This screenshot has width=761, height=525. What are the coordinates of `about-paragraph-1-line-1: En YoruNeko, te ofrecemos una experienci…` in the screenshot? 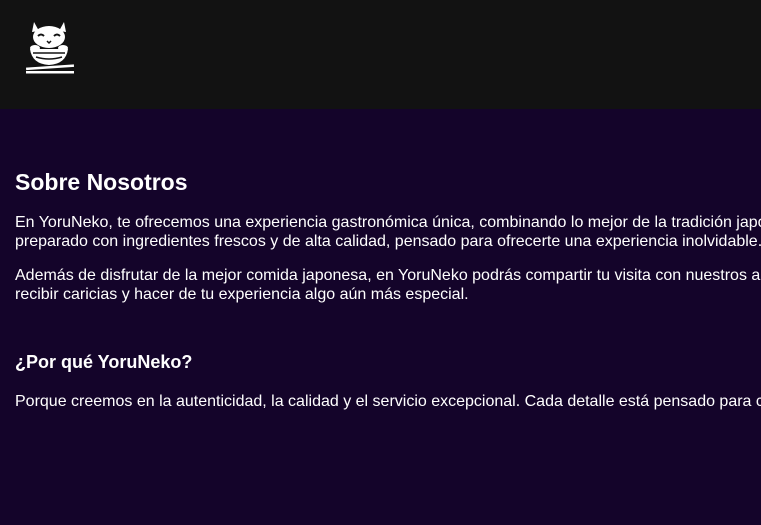 It's located at (388, 222).